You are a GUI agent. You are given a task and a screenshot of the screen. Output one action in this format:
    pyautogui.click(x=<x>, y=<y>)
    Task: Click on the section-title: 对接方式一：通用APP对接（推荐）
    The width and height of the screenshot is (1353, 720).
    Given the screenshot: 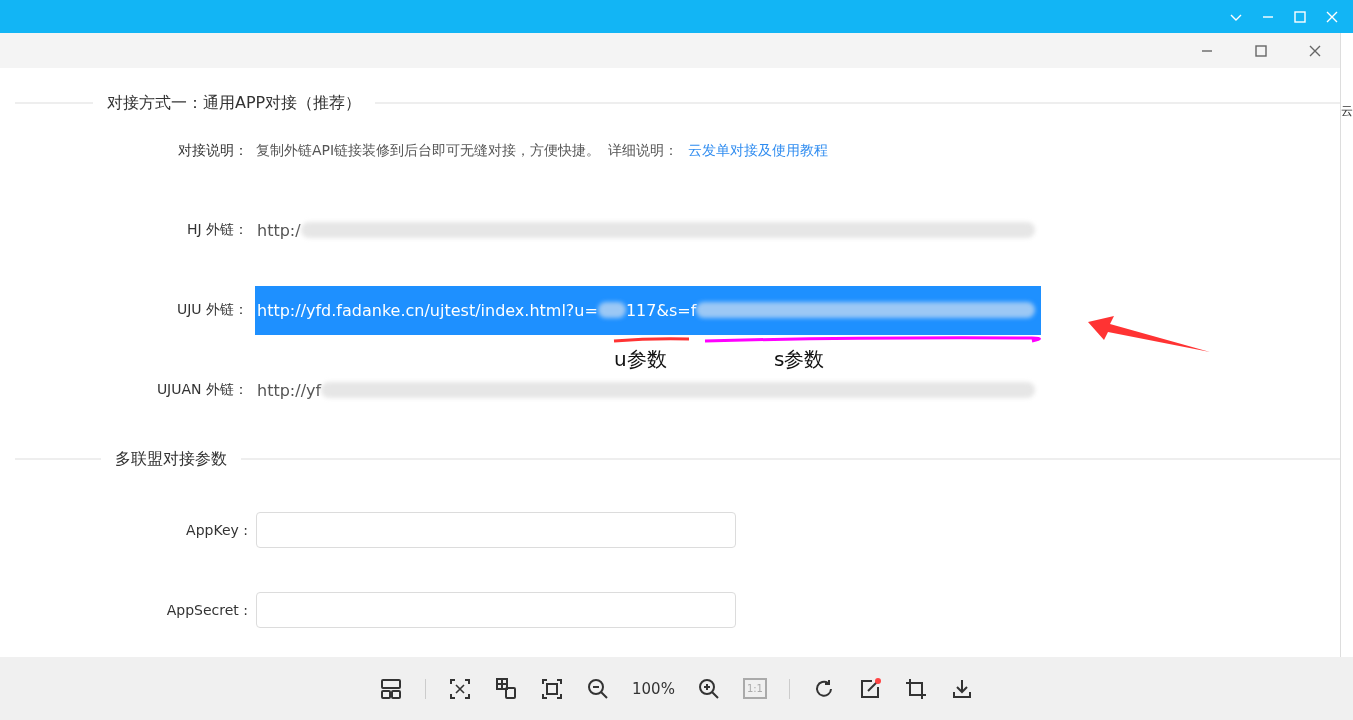 What is the action you would take?
    pyautogui.click(x=234, y=103)
    